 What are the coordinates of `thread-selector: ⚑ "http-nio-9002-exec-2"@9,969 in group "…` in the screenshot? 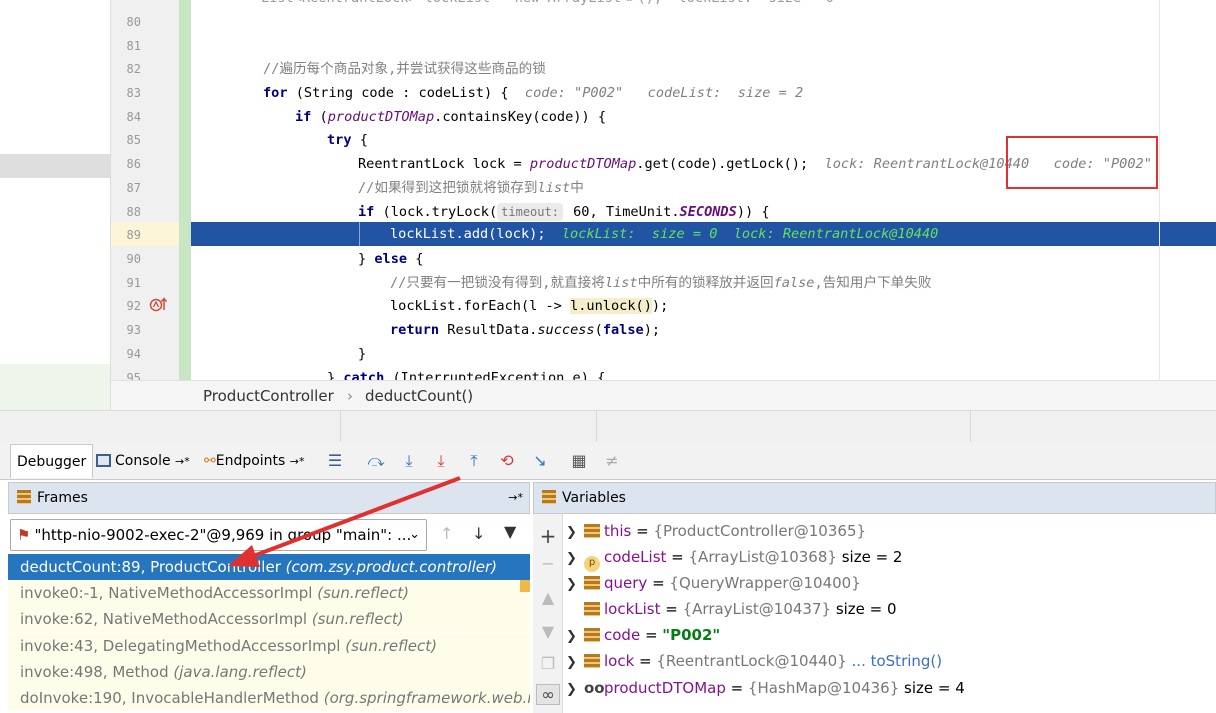 It's located at (218, 535).